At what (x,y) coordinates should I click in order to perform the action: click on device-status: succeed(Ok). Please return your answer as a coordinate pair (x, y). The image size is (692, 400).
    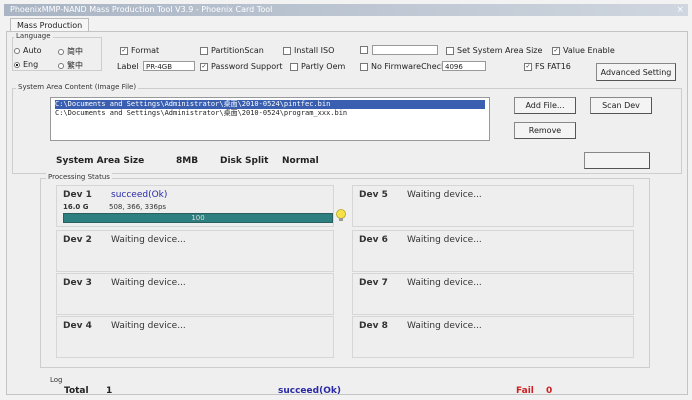
    Looking at the image, I should click on (139, 195).